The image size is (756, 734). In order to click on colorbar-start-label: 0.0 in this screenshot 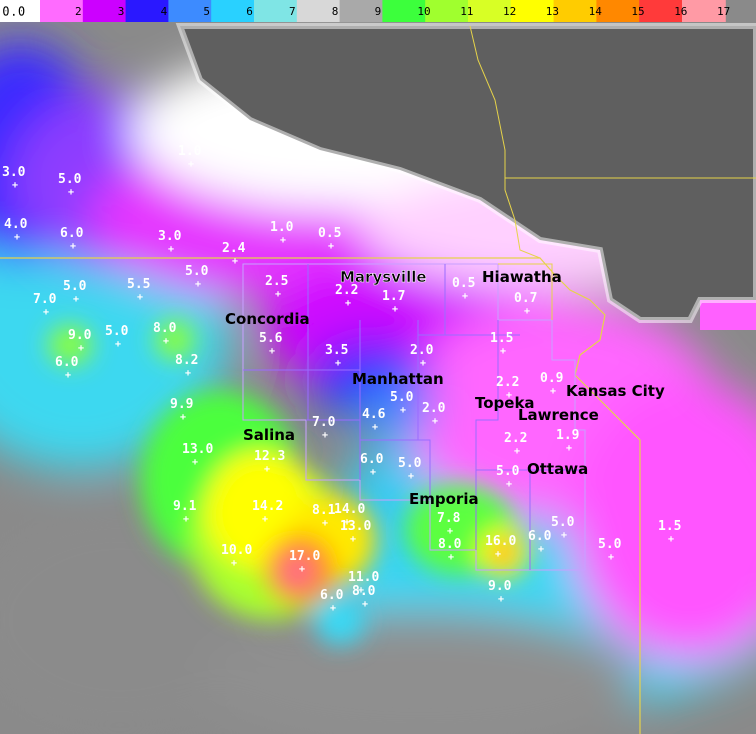, I will do `click(14, 12)`.